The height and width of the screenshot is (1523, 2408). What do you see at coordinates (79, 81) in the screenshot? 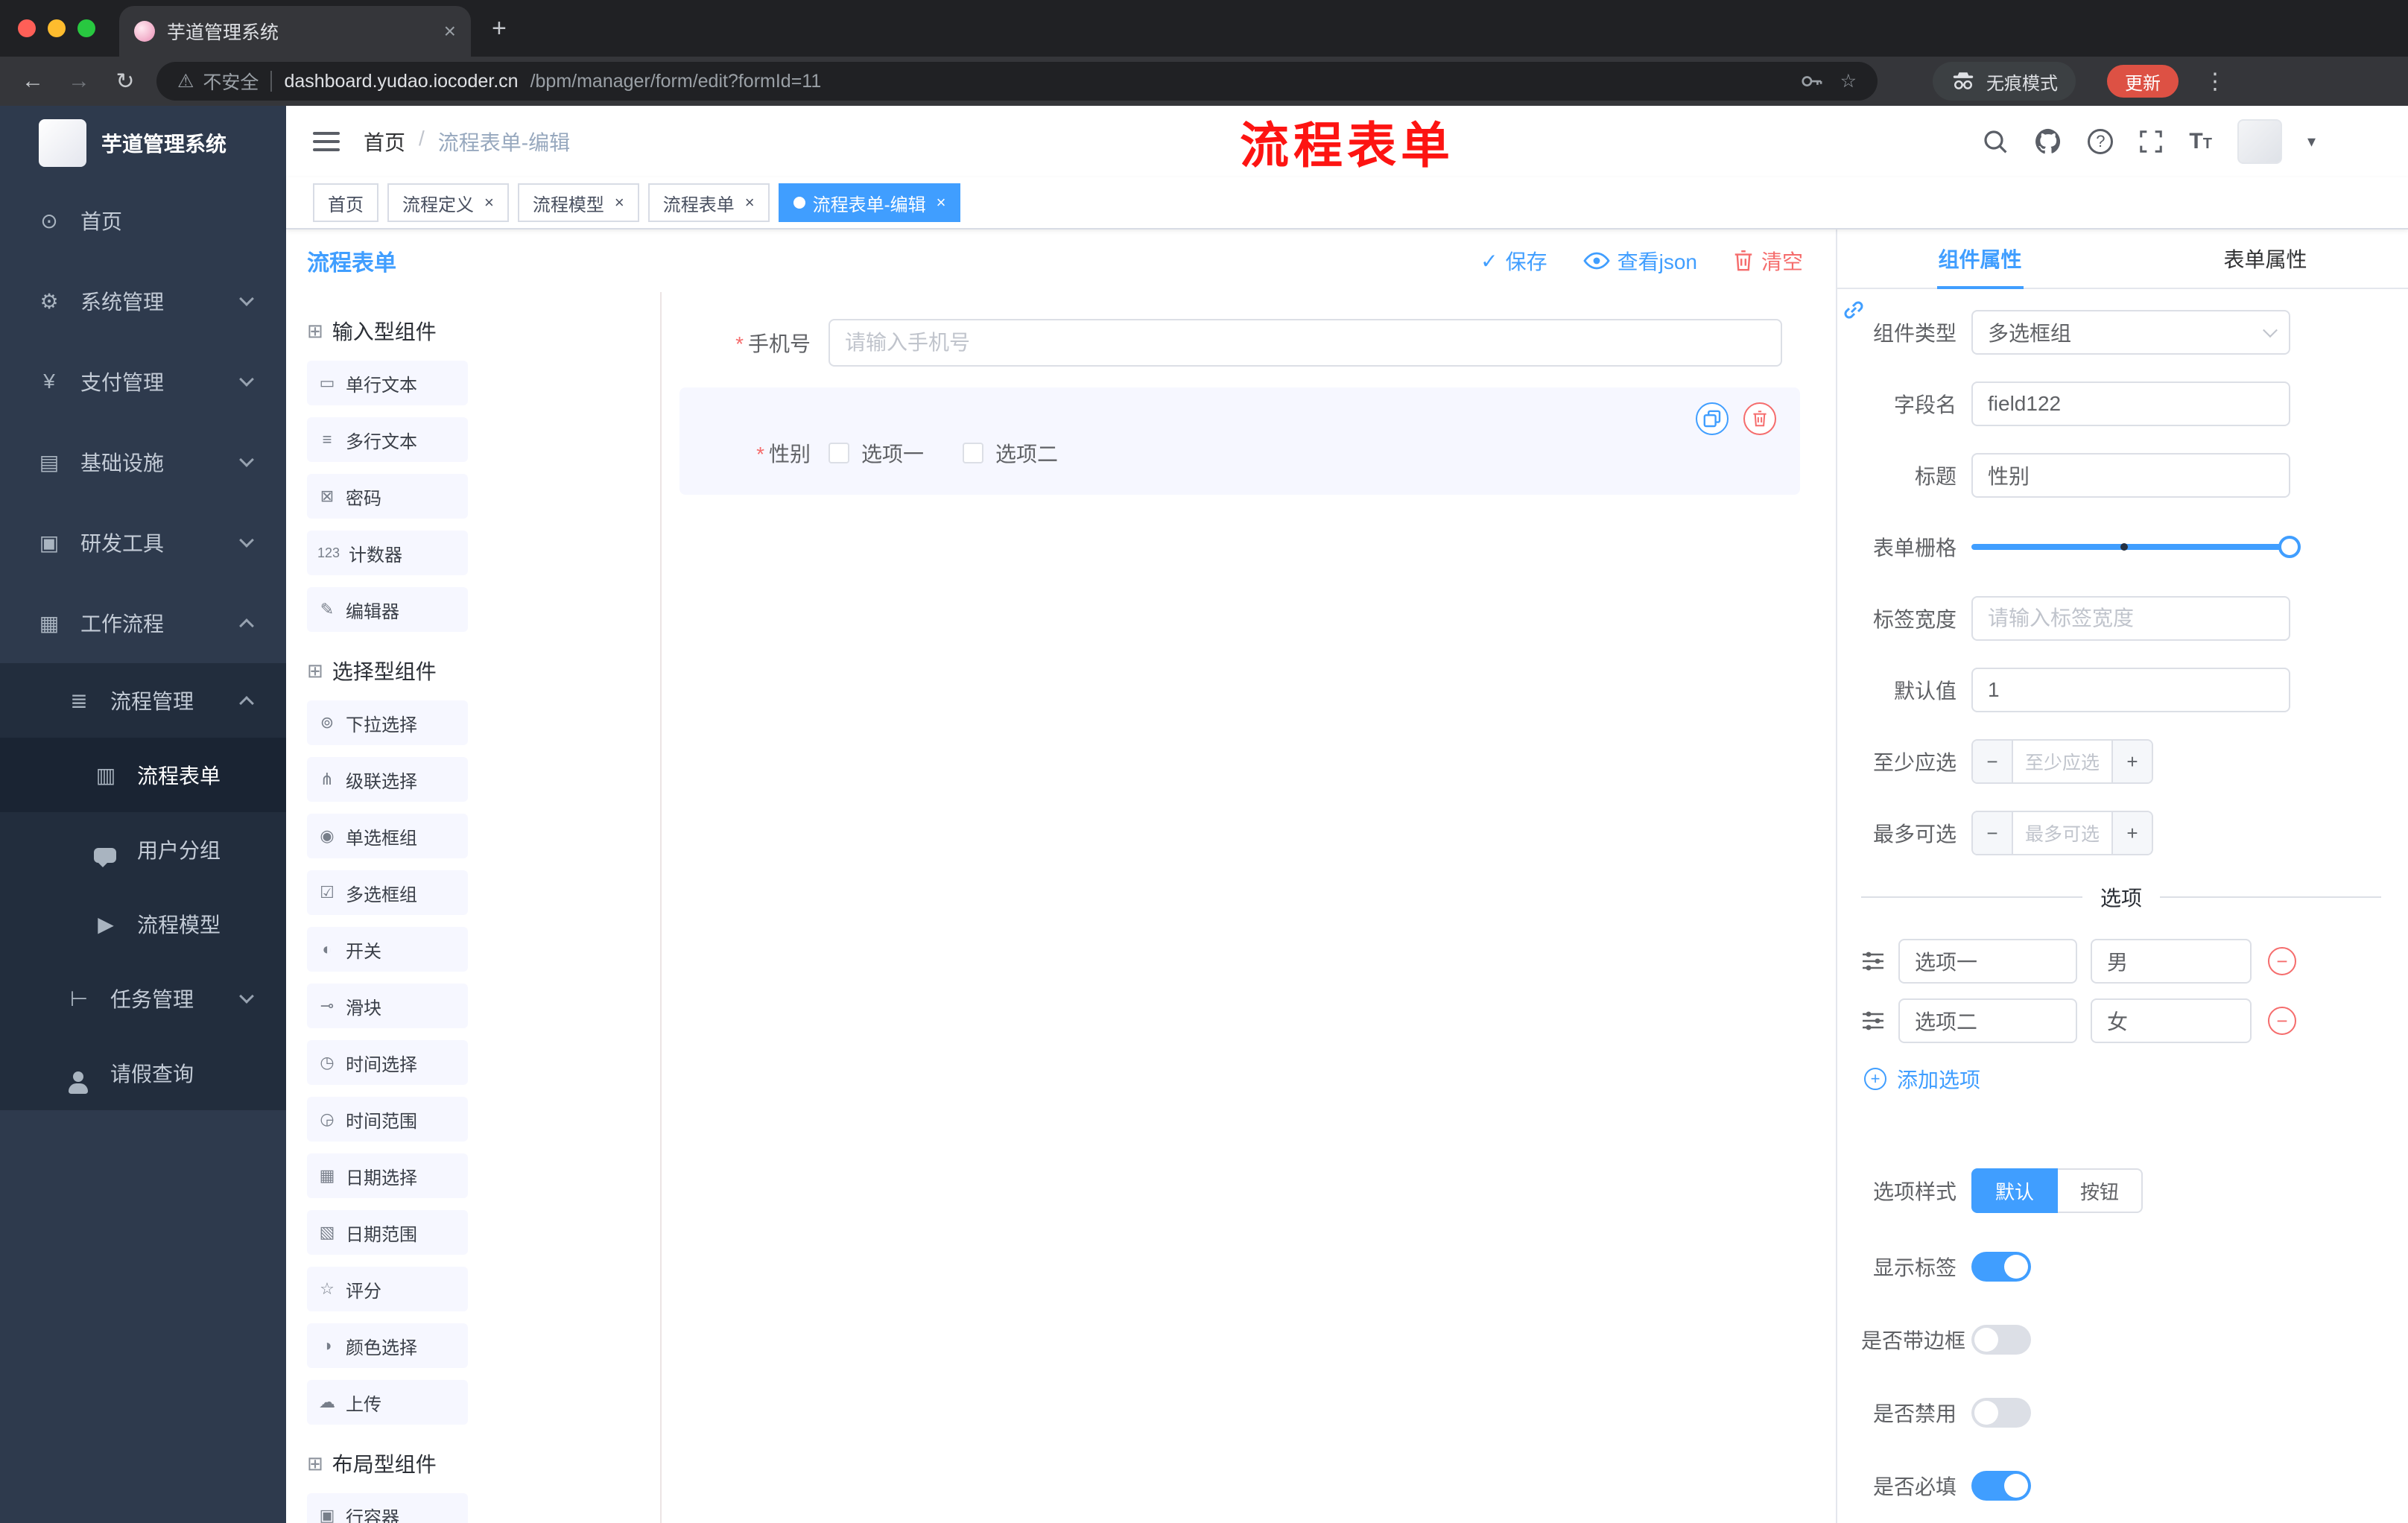
I see `forward-icon: →` at bounding box center [79, 81].